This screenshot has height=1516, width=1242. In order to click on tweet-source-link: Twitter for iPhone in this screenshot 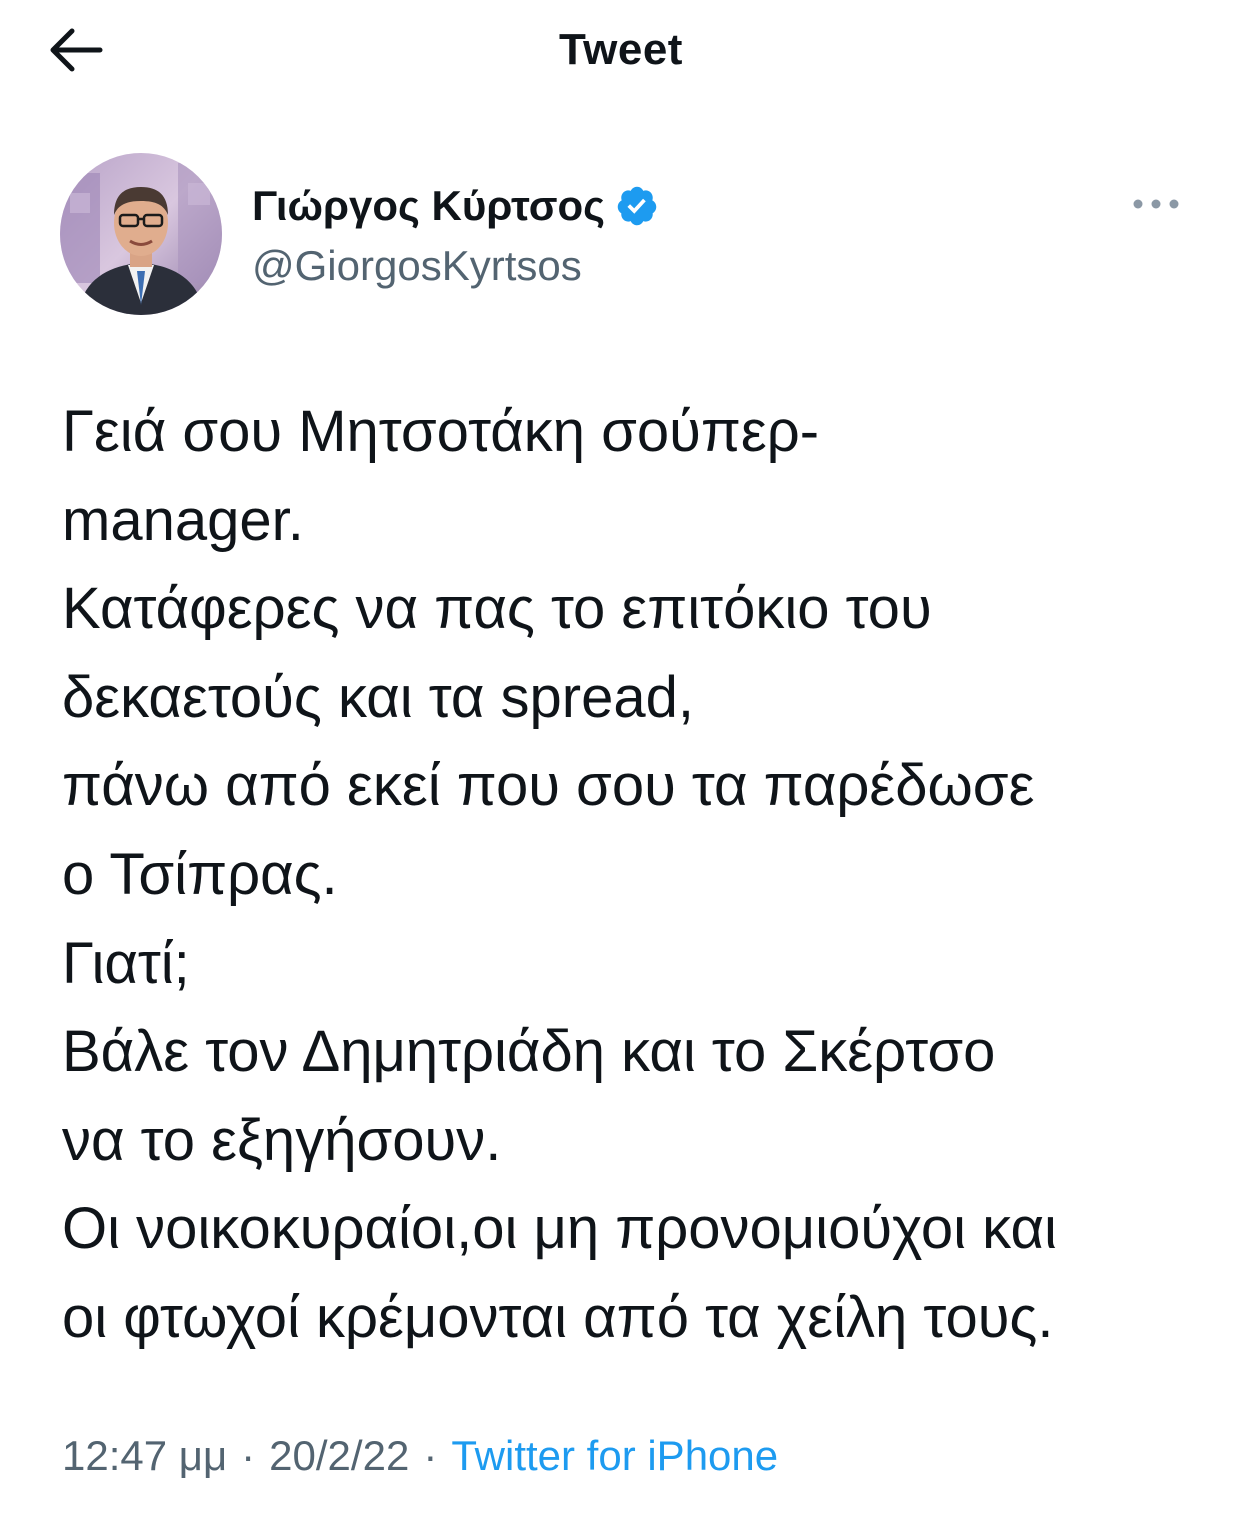, I will do `click(614, 1455)`.